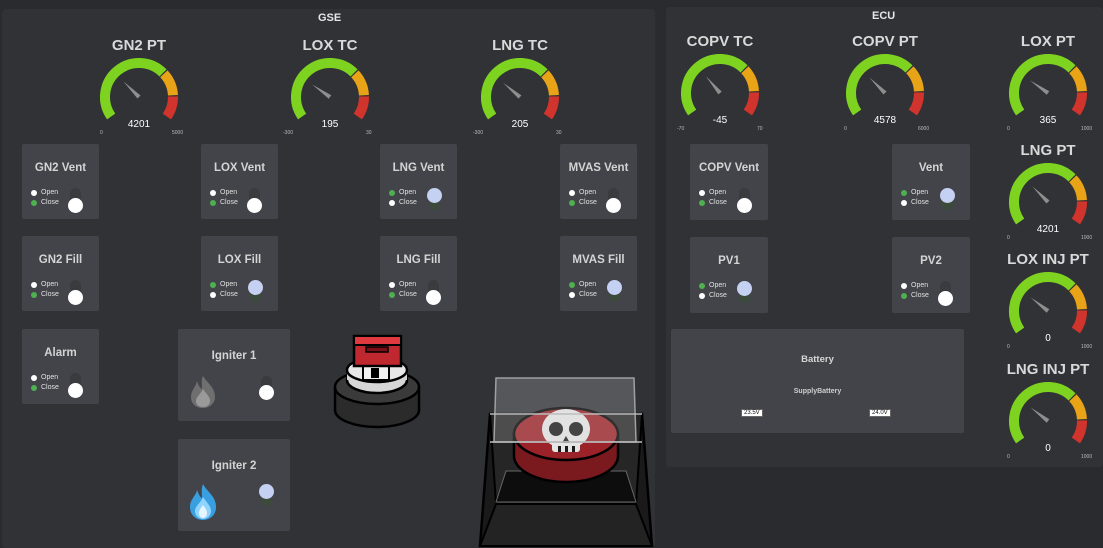  Describe the element at coordinates (566, 462) in the screenshot. I see `abort-skull-button` at that location.